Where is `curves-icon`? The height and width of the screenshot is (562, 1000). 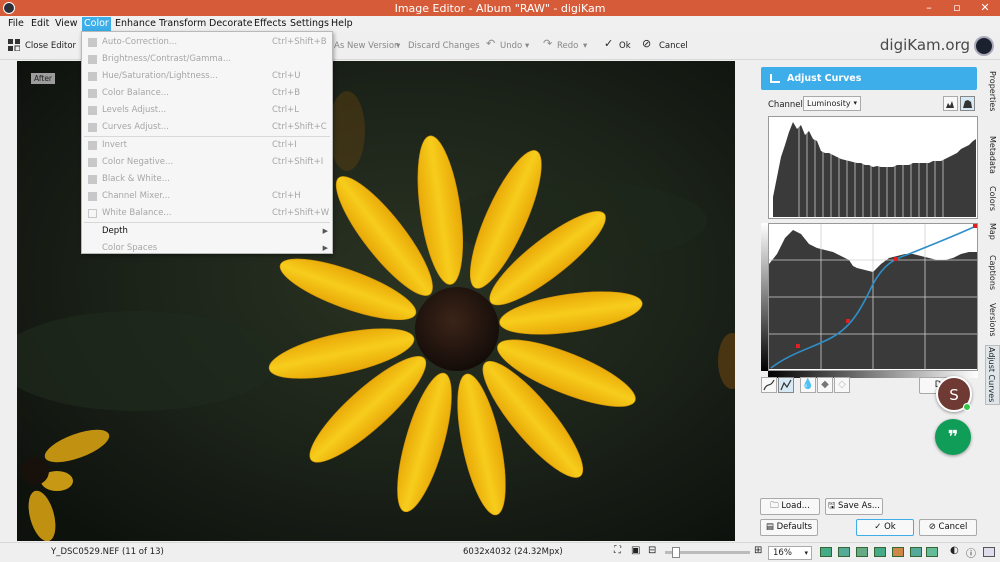 curves-icon is located at coordinates (92, 127).